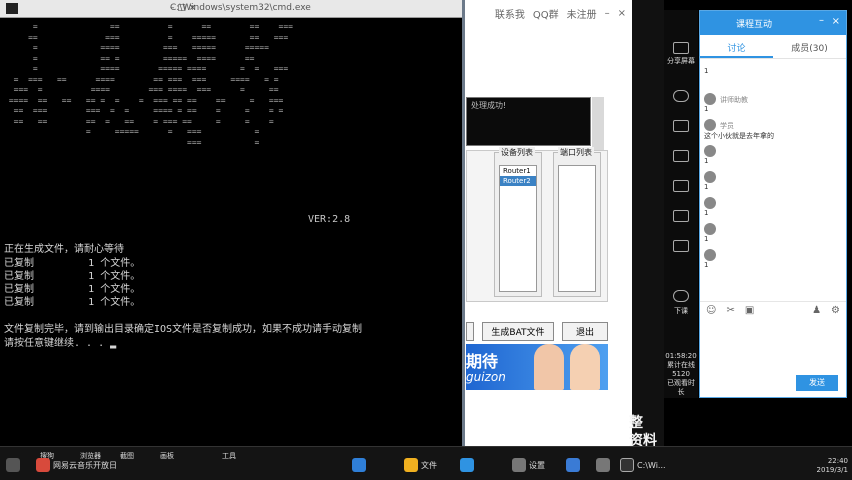 Image resolution: width=852 pixels, height=480 pixels. Describe the element at coordinates (648, 223) in the screenshot. I see `dark-gap` at that location.